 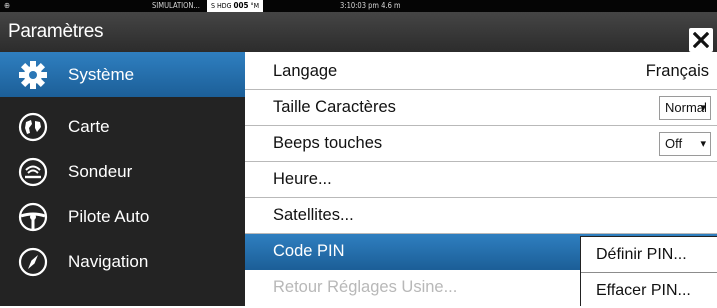 I want to click on key-beeps-dropdown: Off ▾, so click(x=685, y=144).